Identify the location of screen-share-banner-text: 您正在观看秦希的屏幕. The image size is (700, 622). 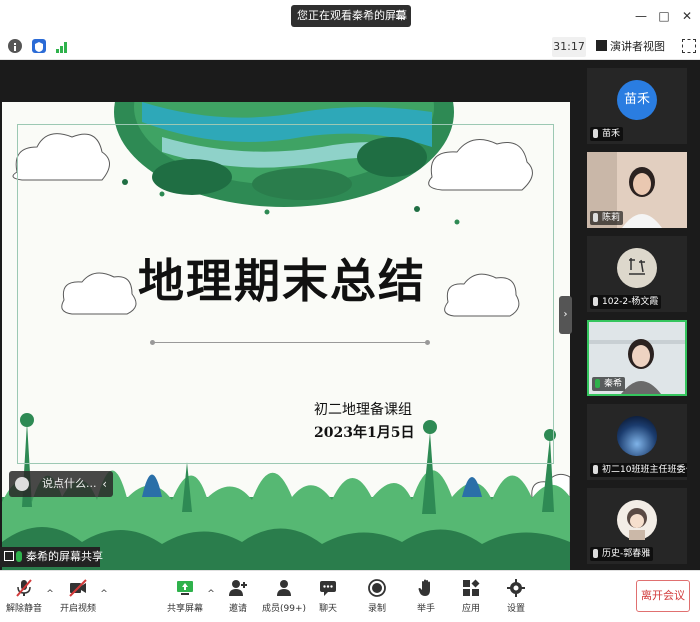
(352, 15).